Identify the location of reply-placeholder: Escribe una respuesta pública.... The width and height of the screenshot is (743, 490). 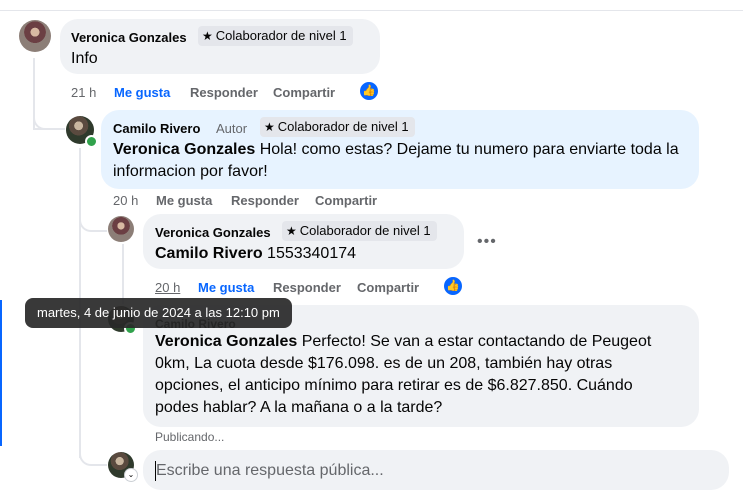
(270, 470).